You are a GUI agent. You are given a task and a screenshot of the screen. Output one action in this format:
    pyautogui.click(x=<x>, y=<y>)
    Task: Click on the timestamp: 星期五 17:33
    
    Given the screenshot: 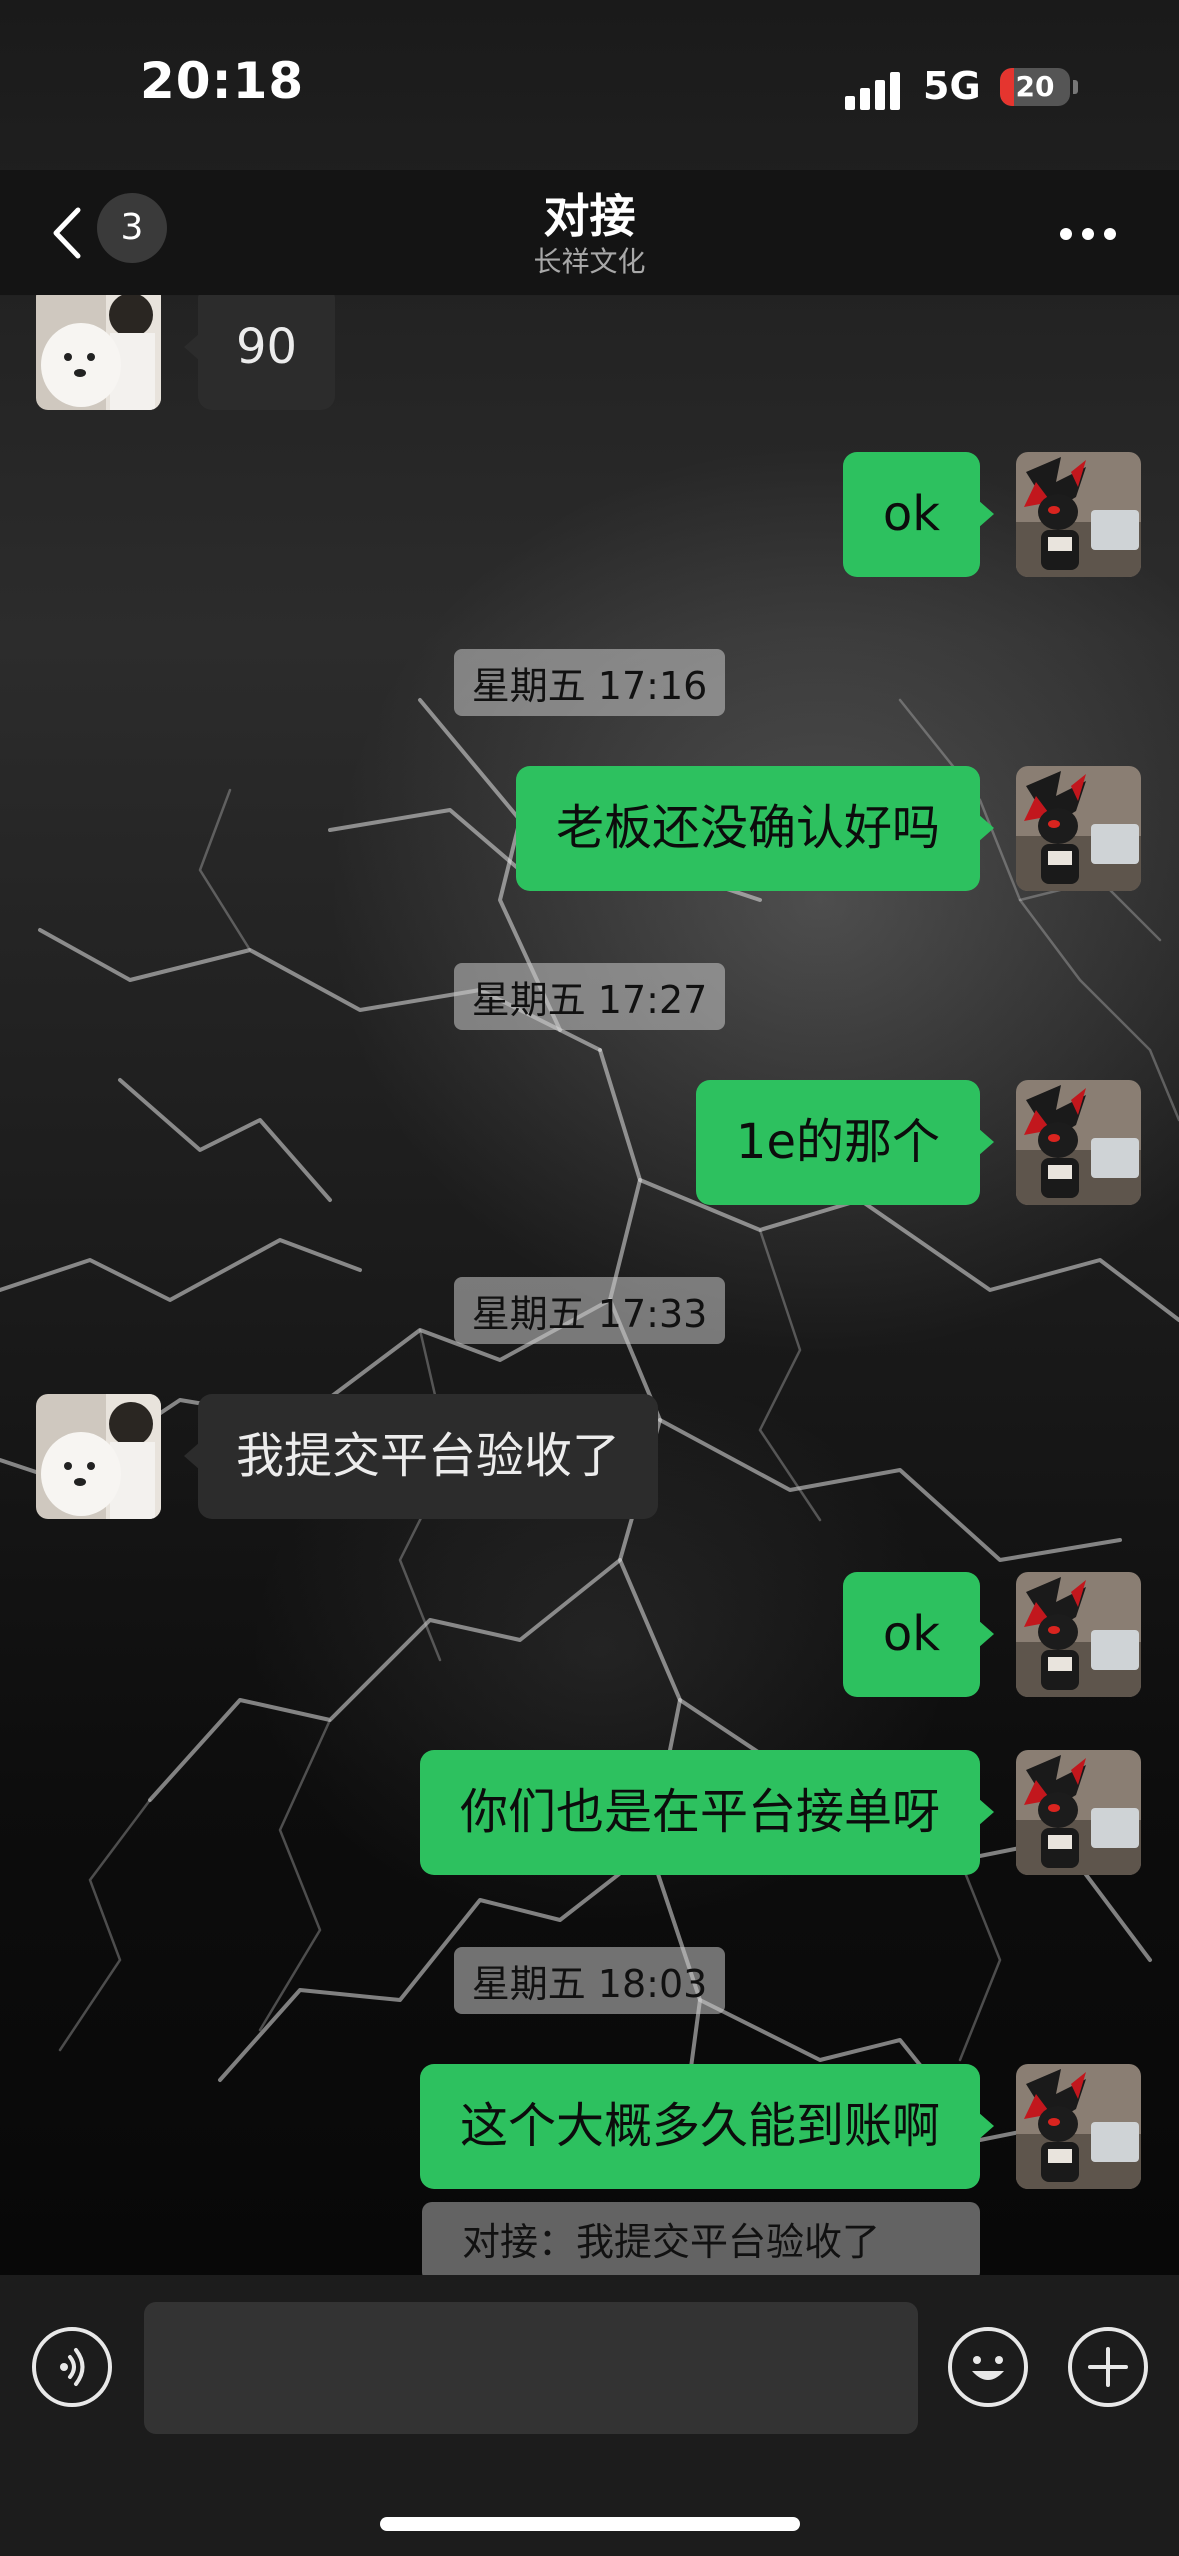 What is the action you would take?
    pyautogui.click(x=589, y=1310)
    